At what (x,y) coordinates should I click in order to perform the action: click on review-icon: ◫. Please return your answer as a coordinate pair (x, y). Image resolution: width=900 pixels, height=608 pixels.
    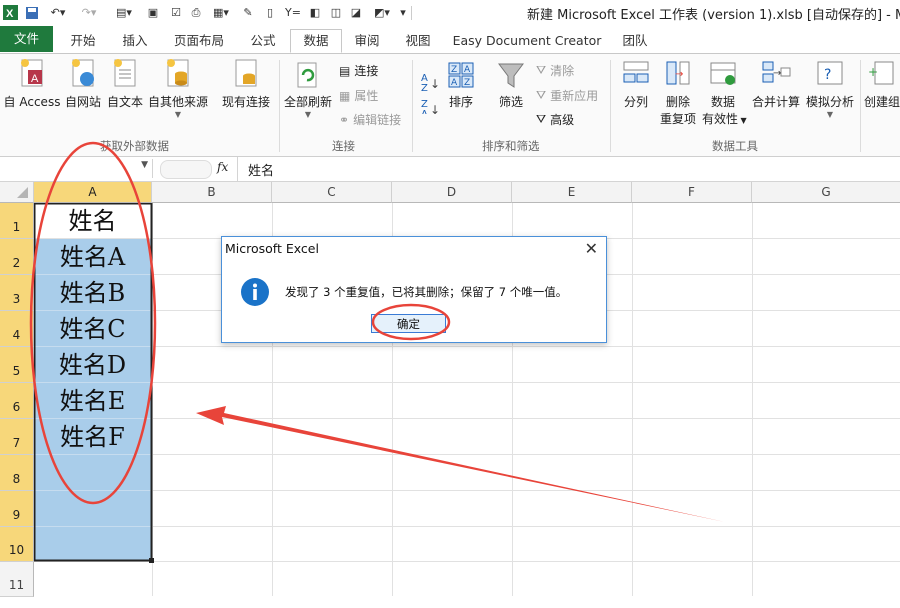
    Looking at the image, I should click on (336, 12).